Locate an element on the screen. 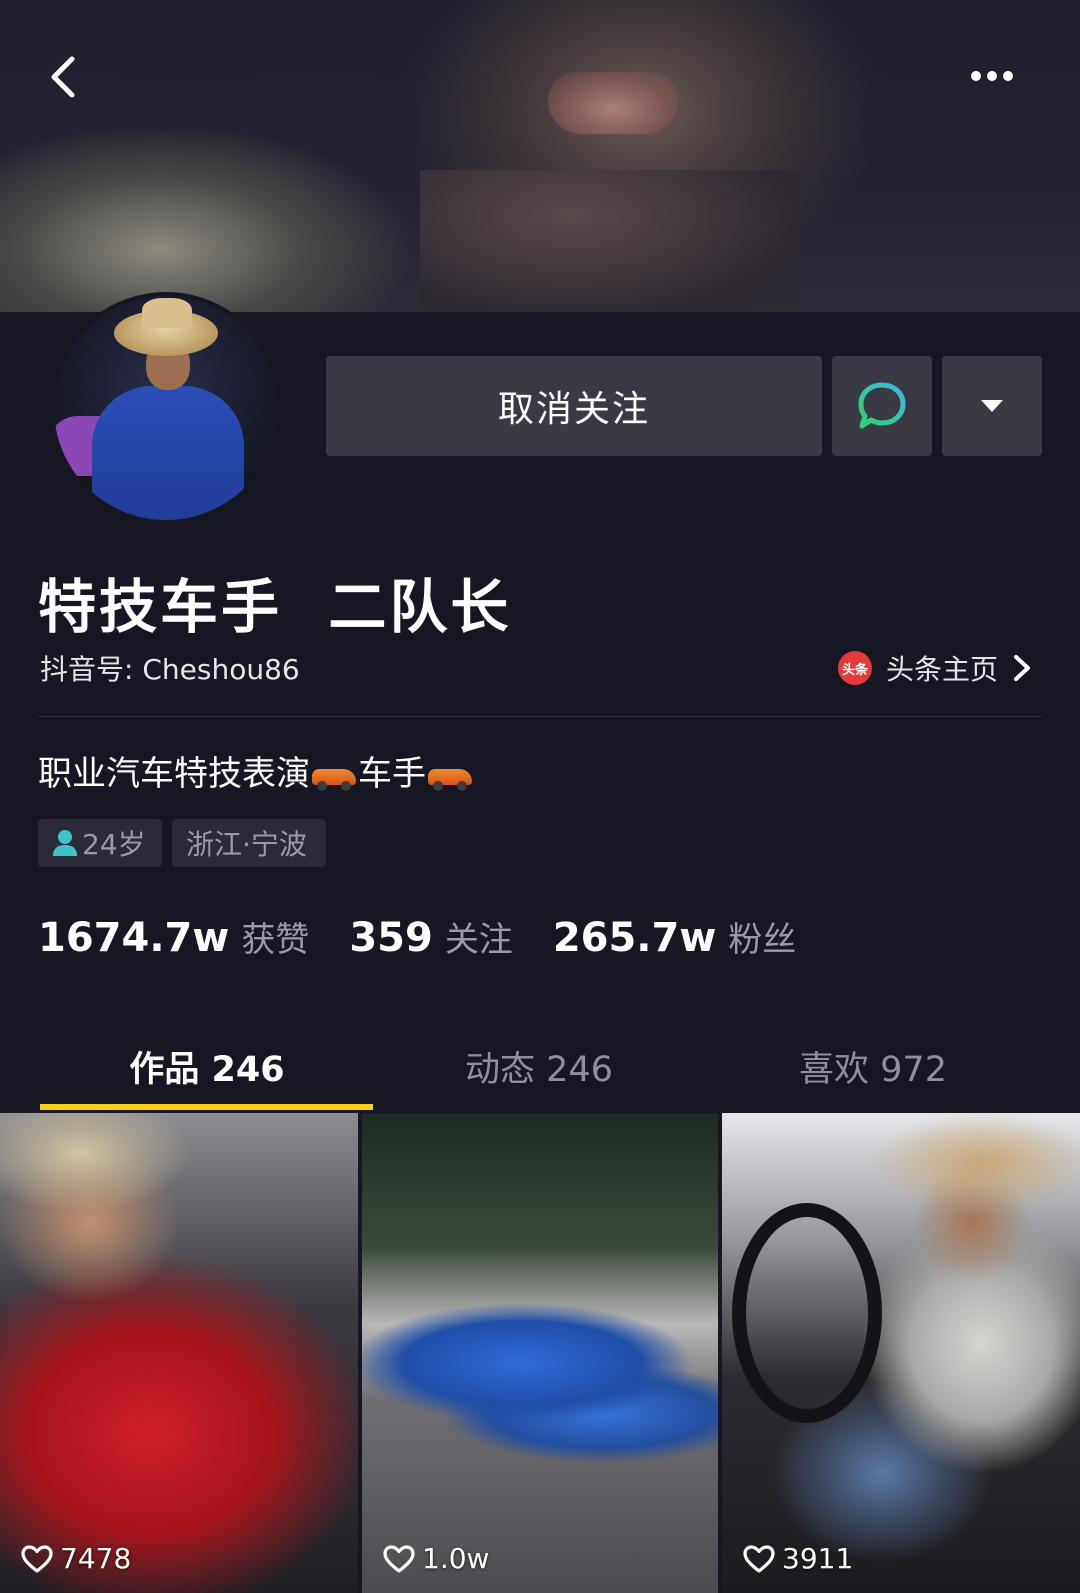 Image resolution: width=1080 pixels, height=1593 pixels. video-thumbnail: 3911 is located at coordinates (901, 1353).